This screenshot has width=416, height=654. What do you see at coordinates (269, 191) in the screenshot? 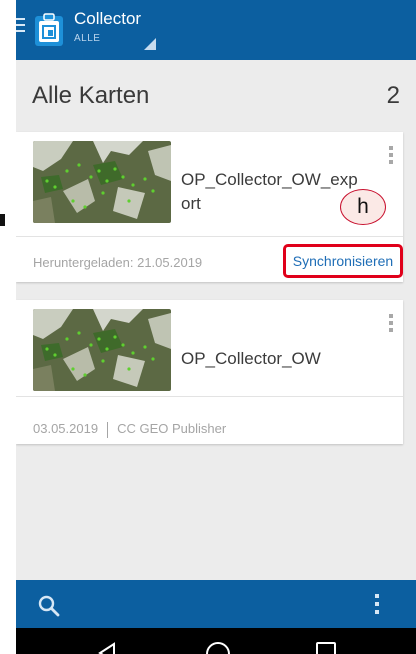
I see `map-title: OP_Collector_OW_export` at bounding box center [269, 191].